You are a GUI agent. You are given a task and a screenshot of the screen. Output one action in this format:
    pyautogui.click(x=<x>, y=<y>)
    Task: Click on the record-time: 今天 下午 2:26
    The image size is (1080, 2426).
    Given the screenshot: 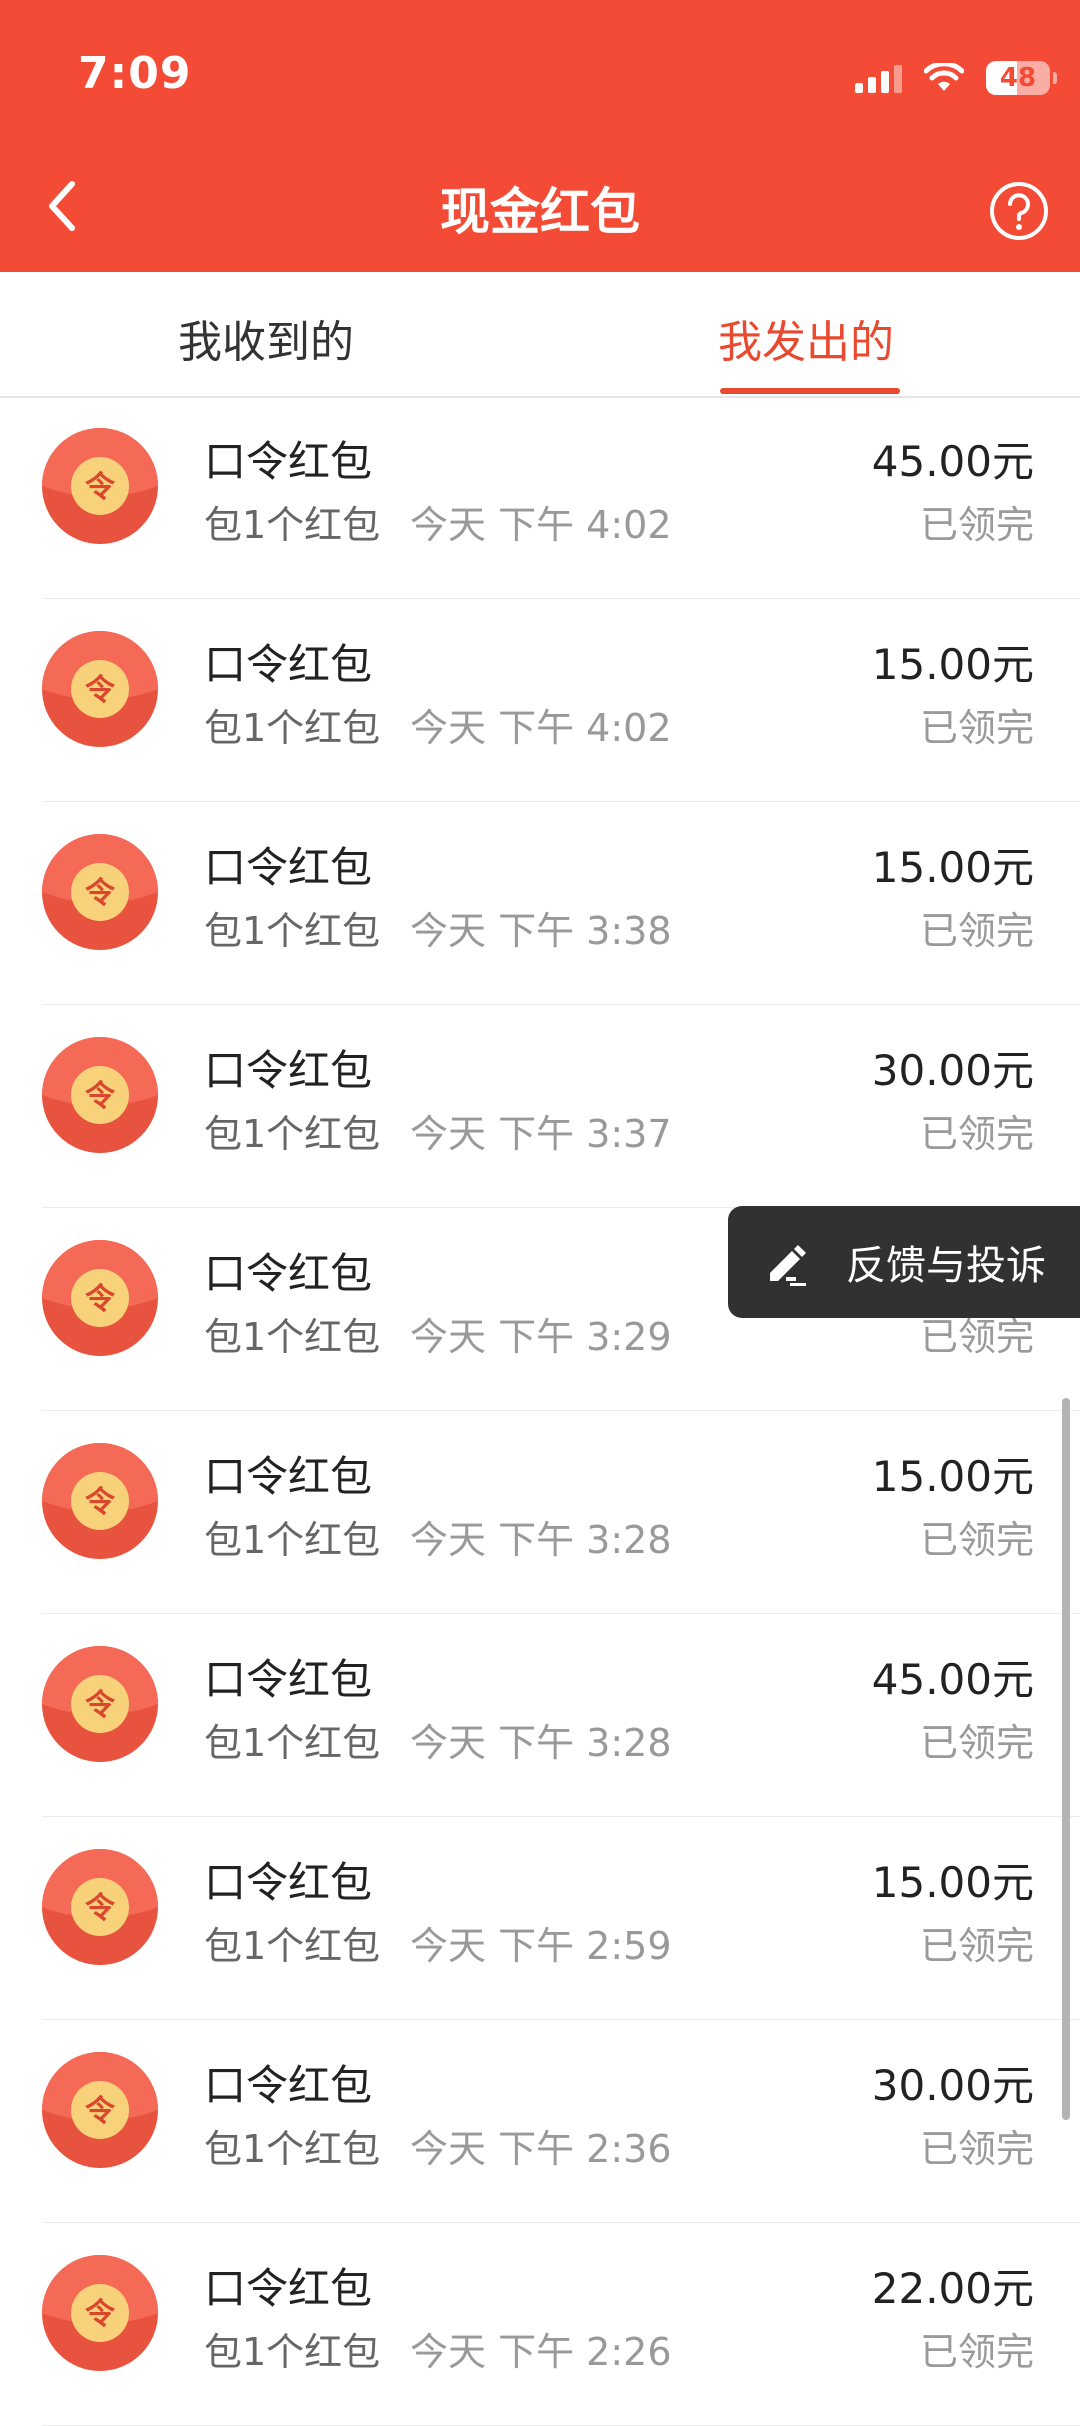 What is the action you would take?
    pyautogui.click(x=541, y=2352)
    